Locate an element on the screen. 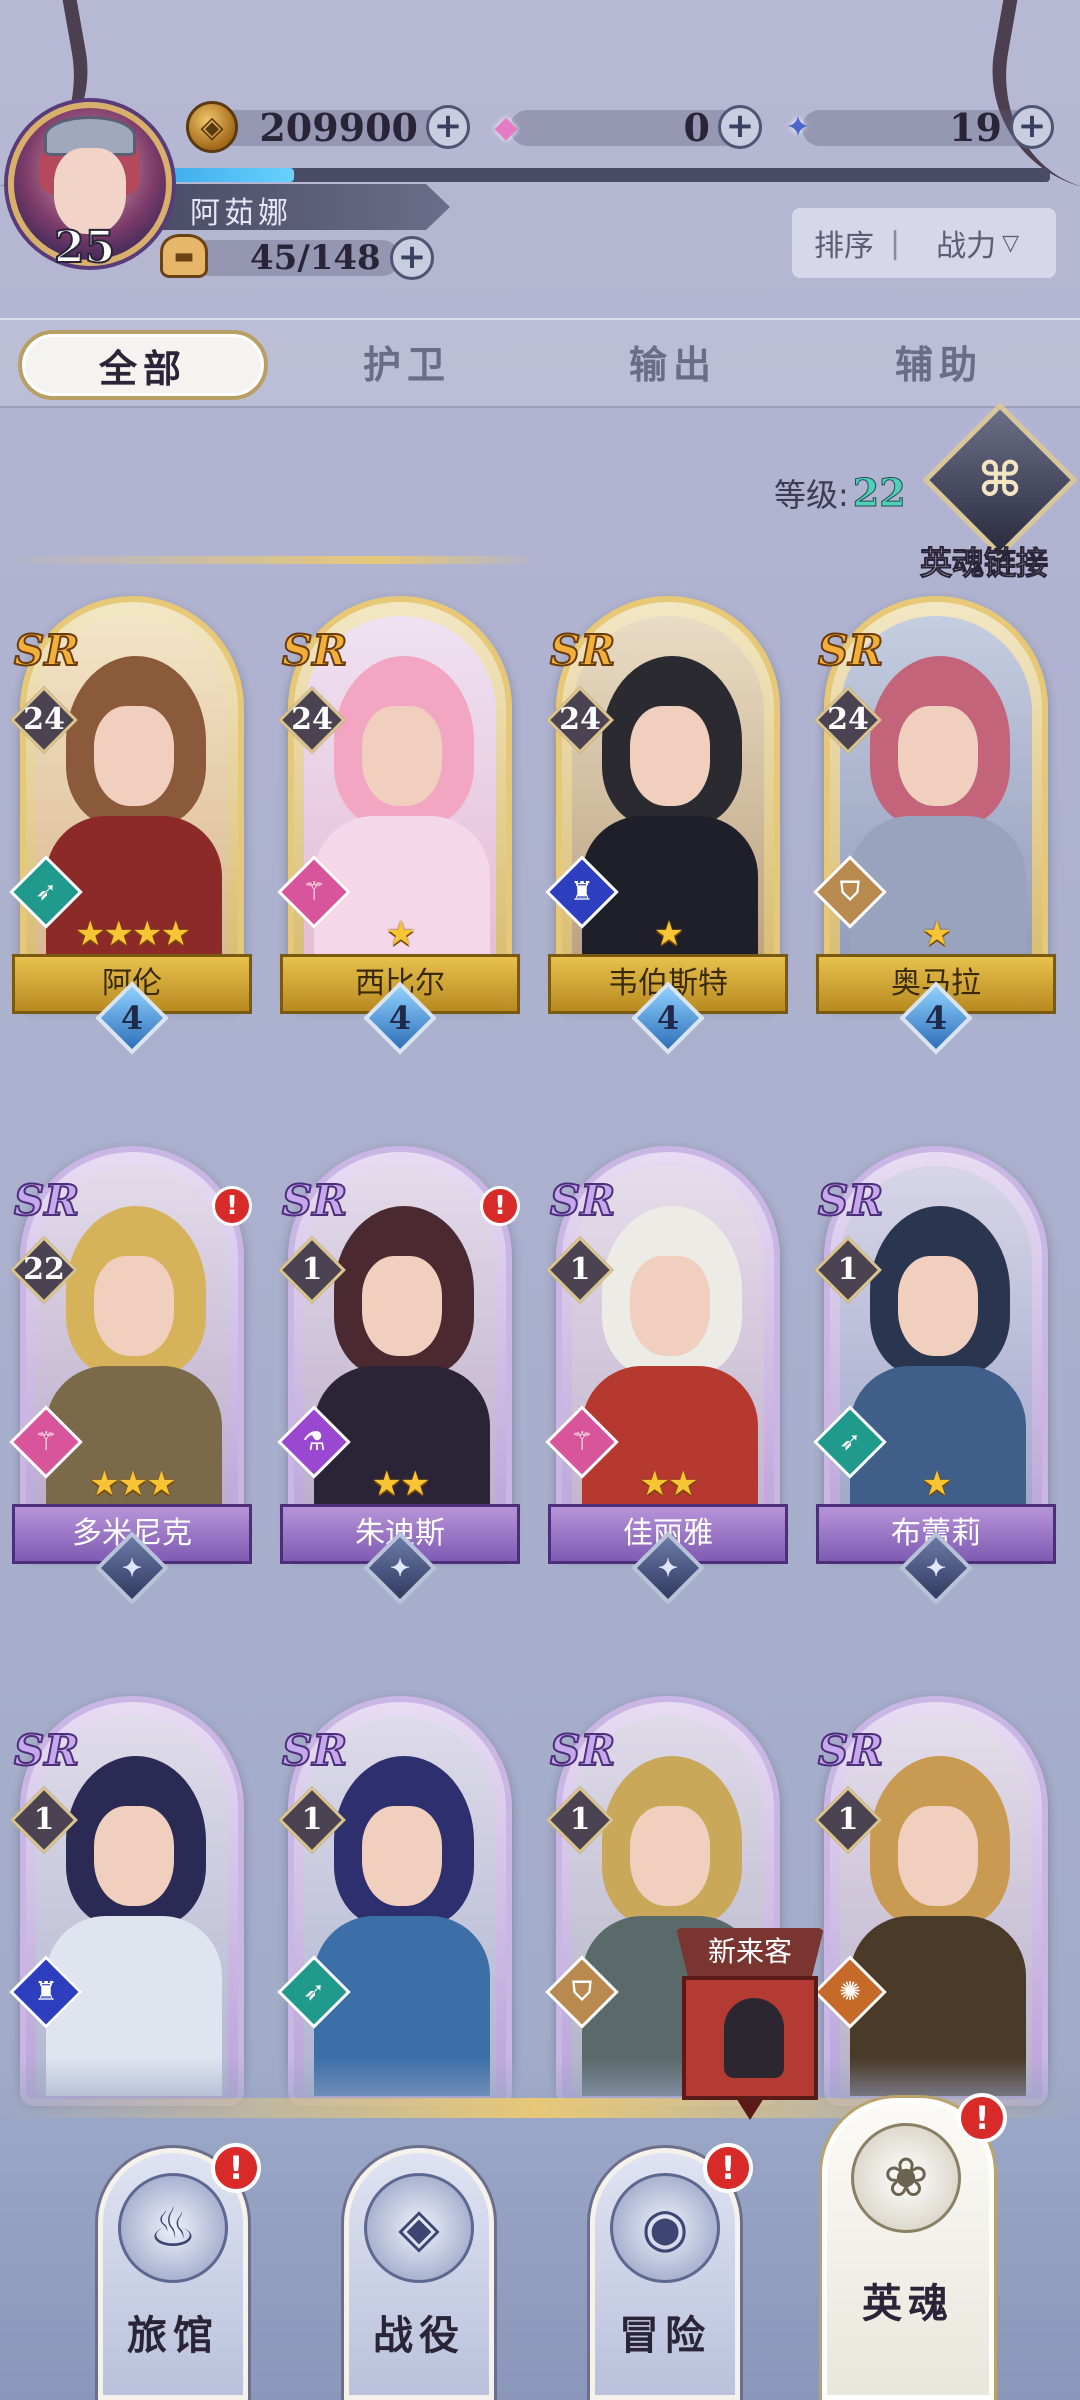  bread-icon: ▬ is located at coordinates (184, 256).